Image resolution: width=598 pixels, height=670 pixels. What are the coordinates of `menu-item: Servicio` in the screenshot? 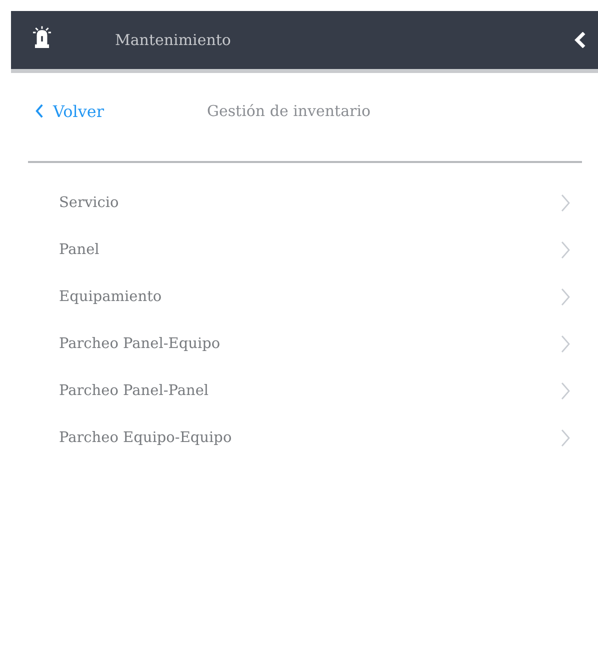 It's located at (314, 202).